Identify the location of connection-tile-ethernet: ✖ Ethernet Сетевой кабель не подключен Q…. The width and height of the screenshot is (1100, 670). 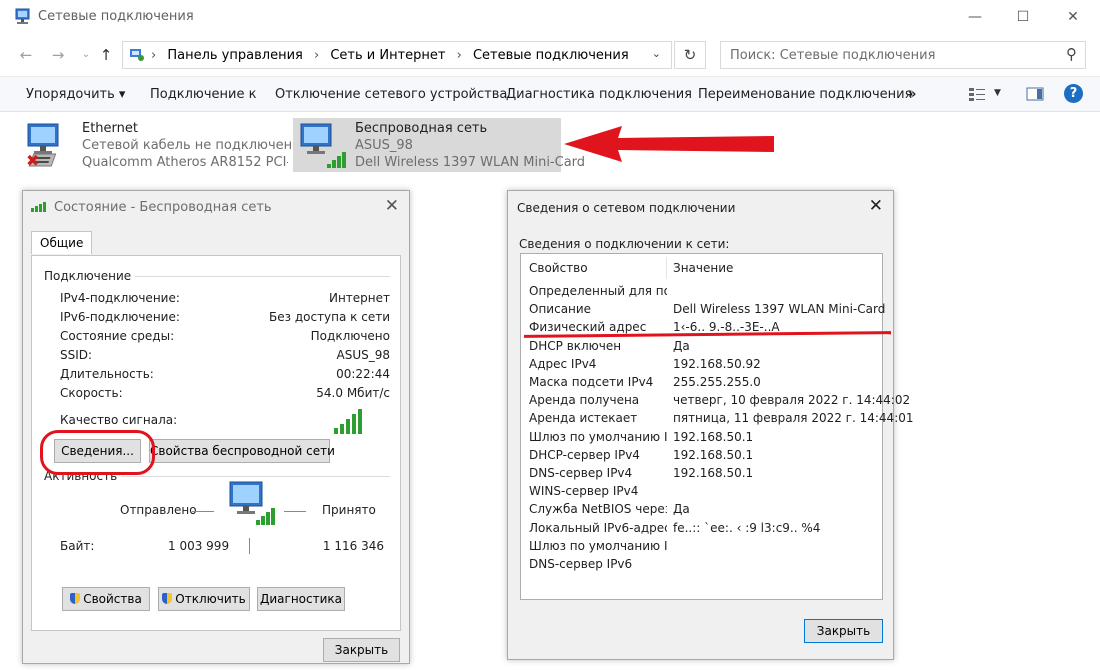
(156, 145).